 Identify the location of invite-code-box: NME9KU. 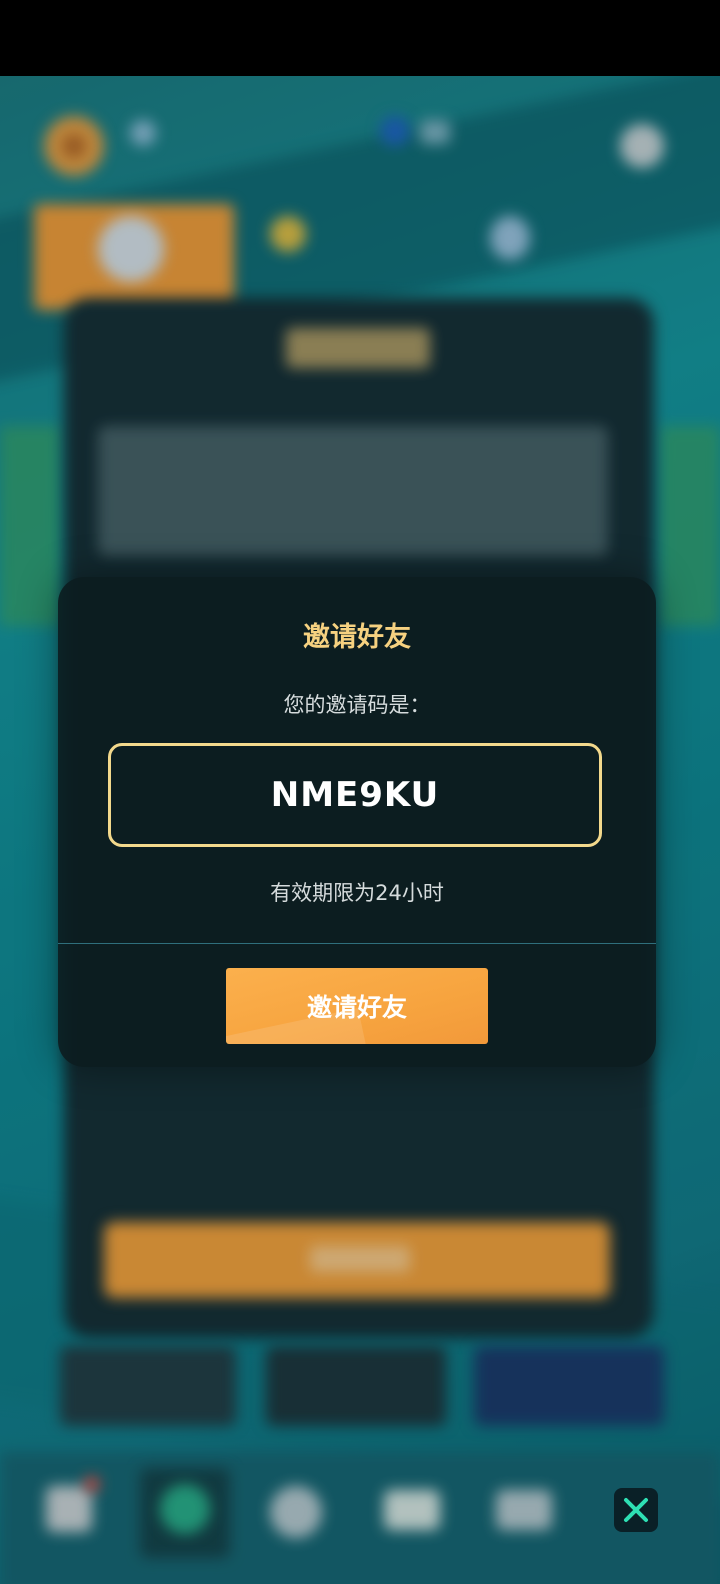
(355, 795).